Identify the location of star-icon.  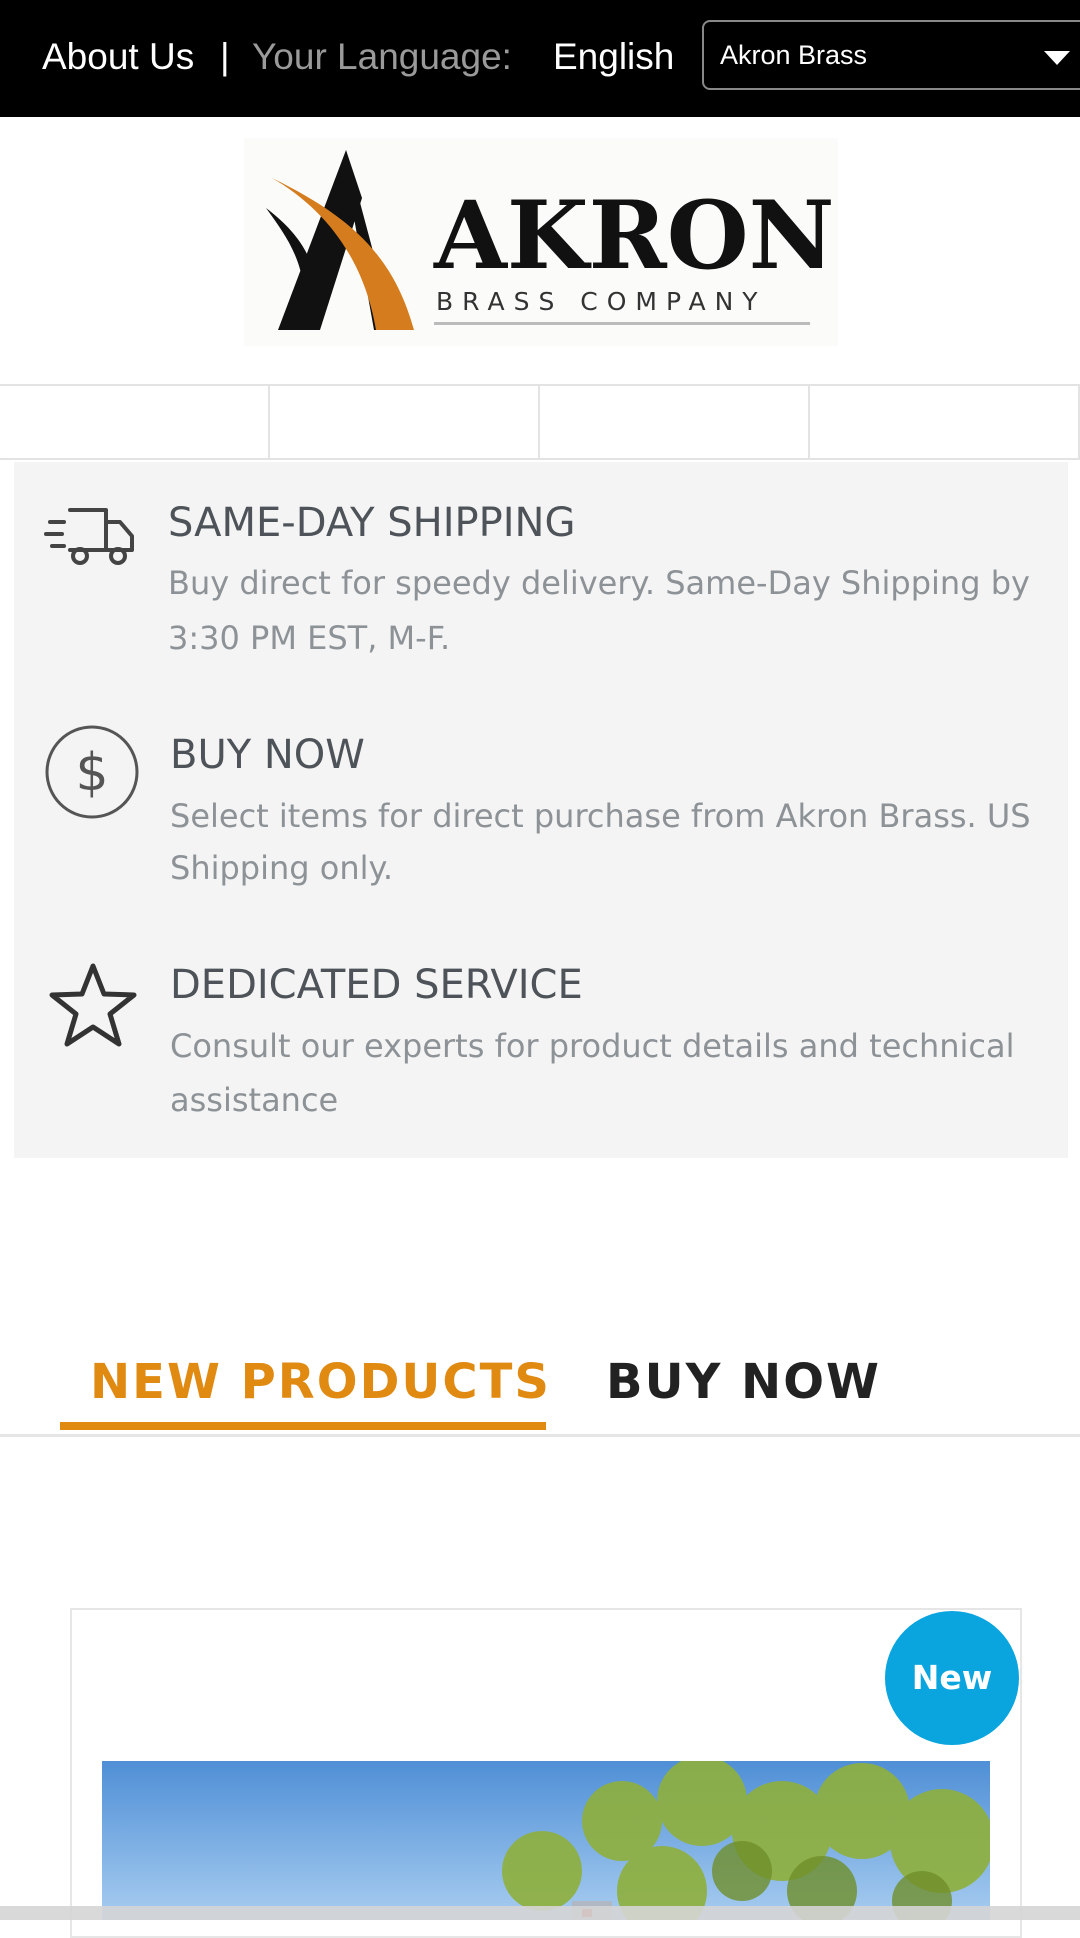
(93, 1005).